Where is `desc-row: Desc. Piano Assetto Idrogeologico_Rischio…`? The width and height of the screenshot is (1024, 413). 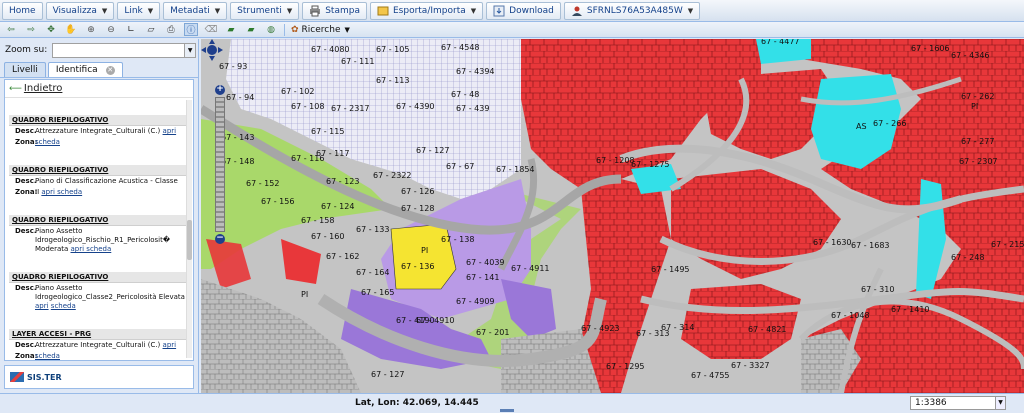 desc-row: Desc. Piano Assetto Idrogeologico_Rischio… is located at coordinates (99, 240).